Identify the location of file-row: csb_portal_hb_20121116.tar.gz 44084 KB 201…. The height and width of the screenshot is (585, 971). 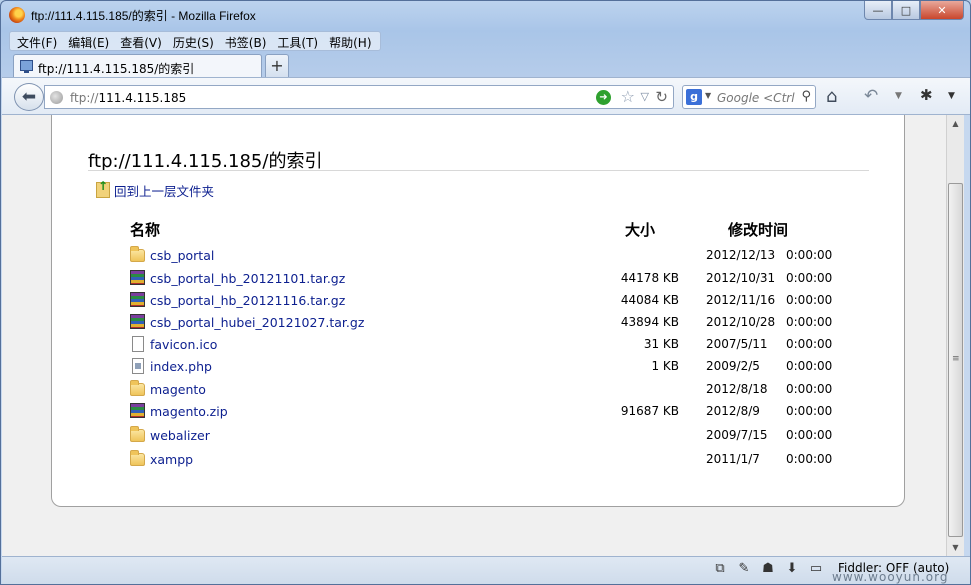
(490, 301).